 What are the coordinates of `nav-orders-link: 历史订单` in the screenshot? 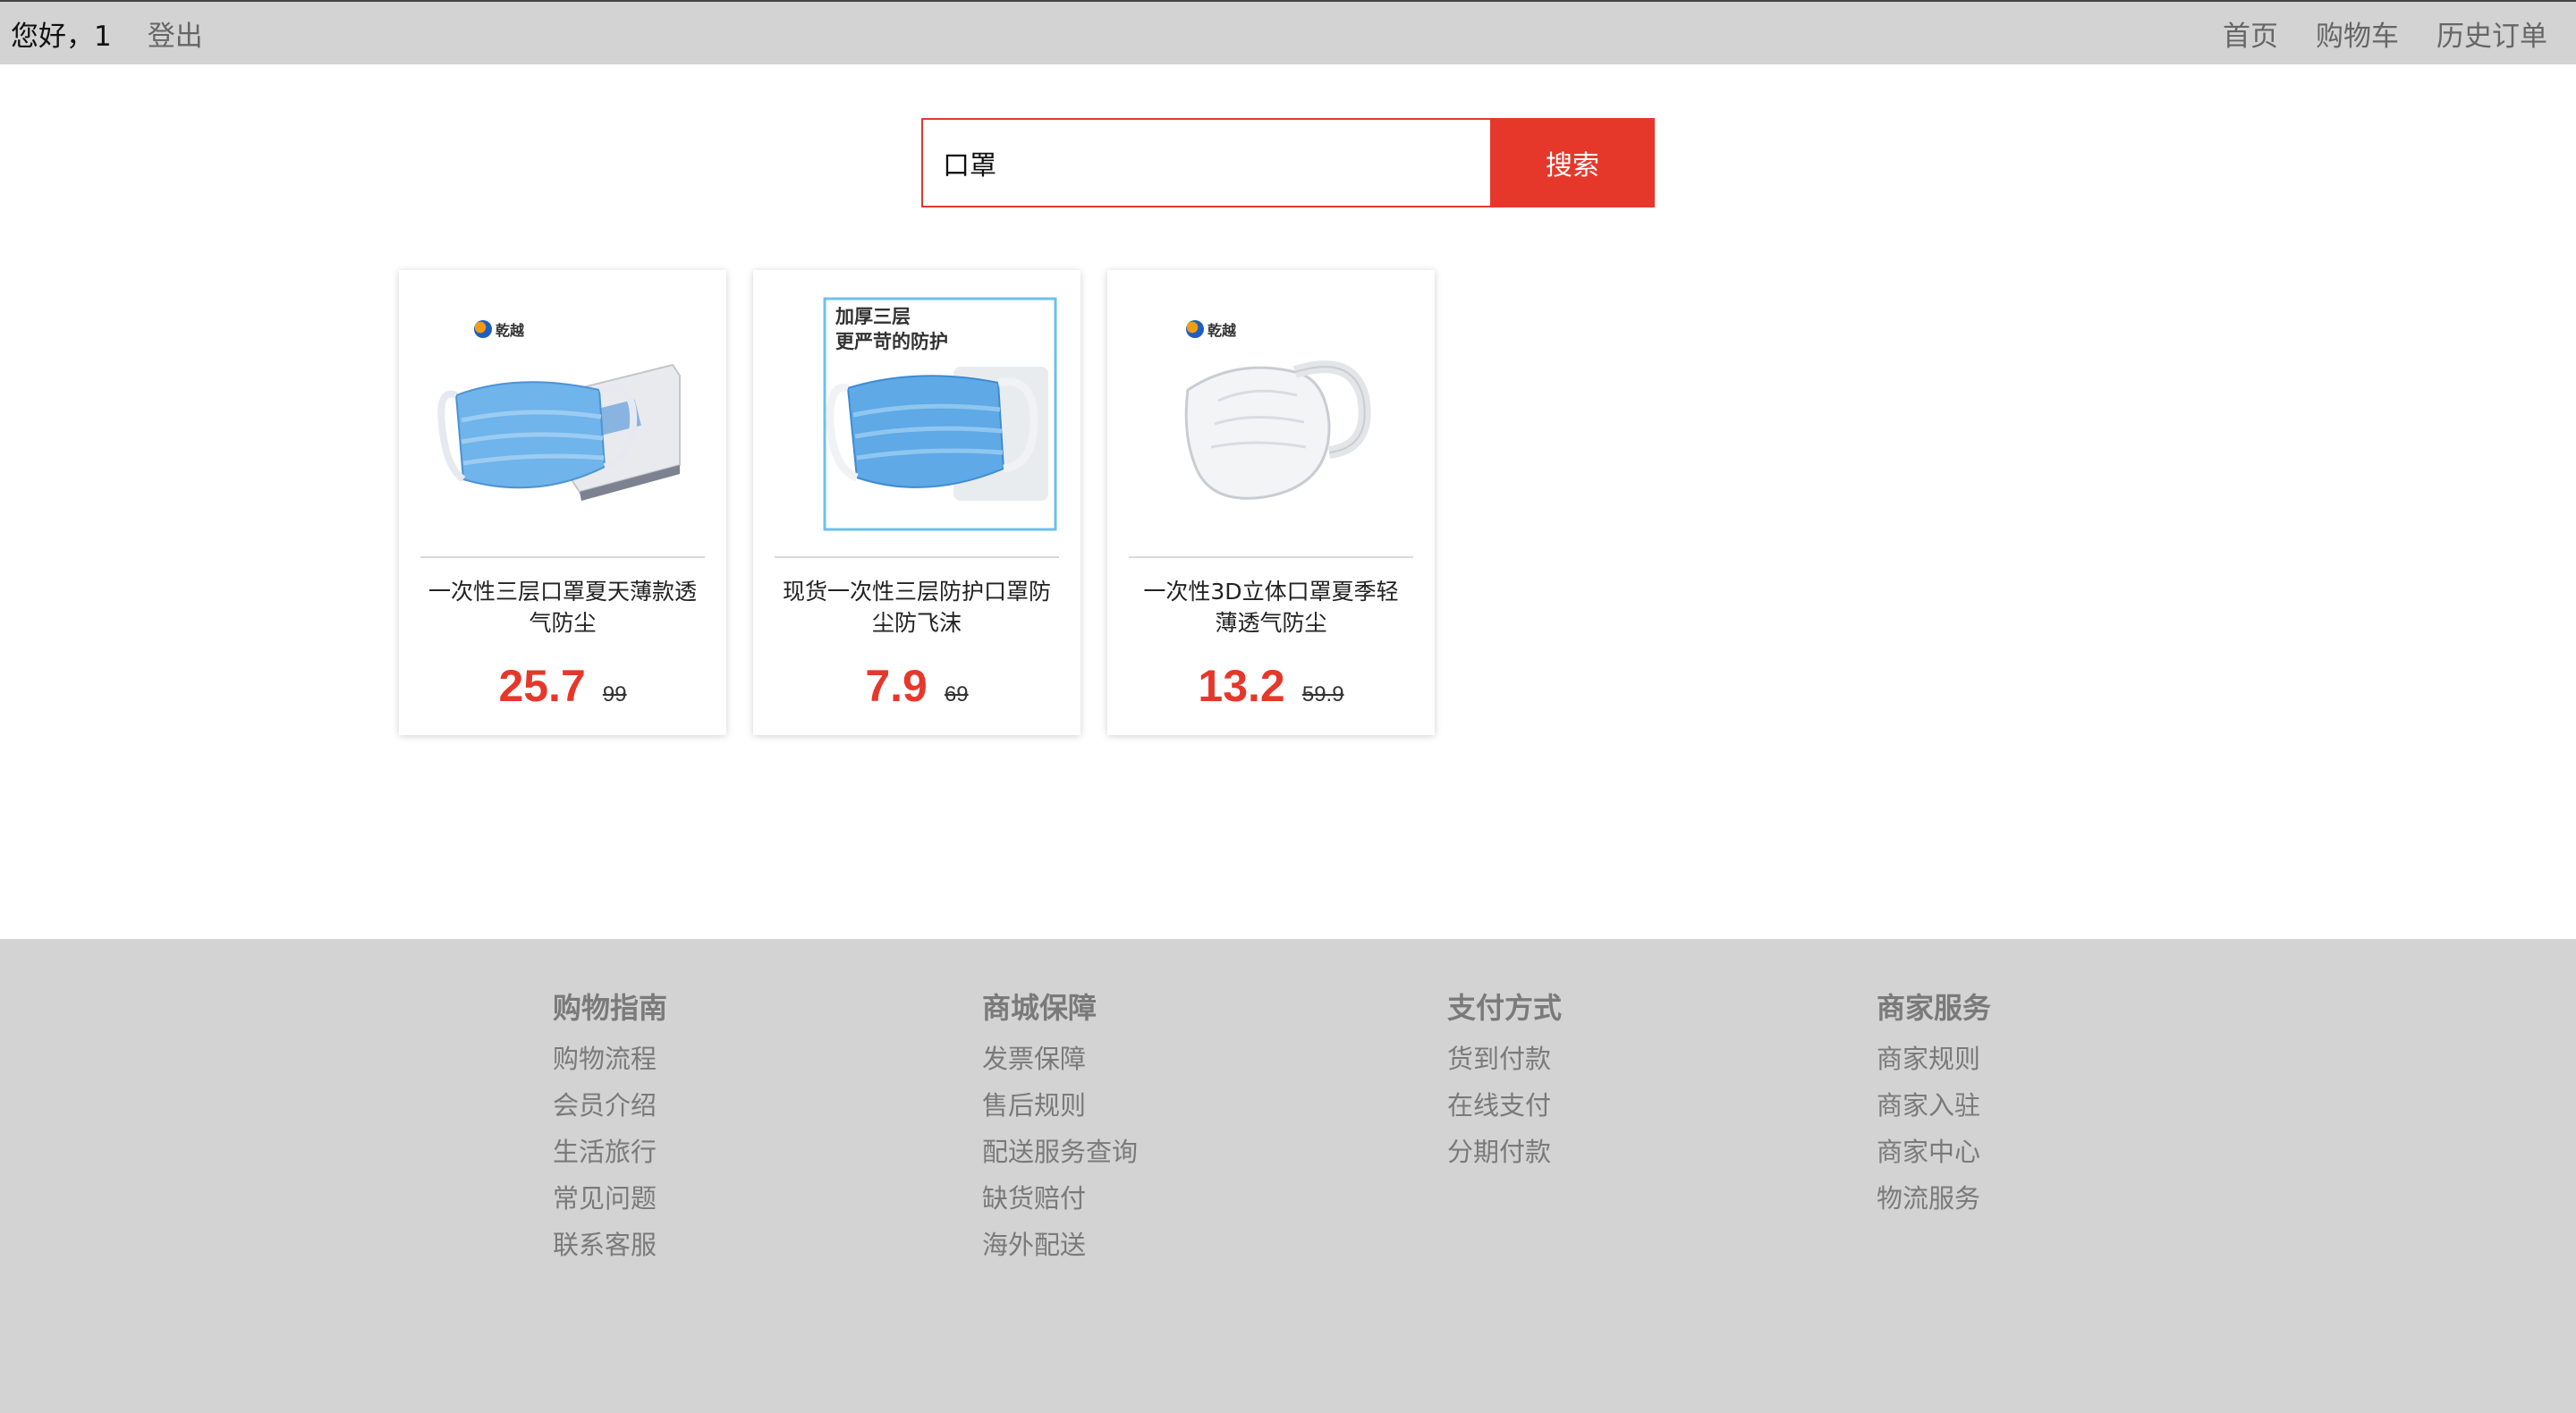 It's located at (2491, 33).